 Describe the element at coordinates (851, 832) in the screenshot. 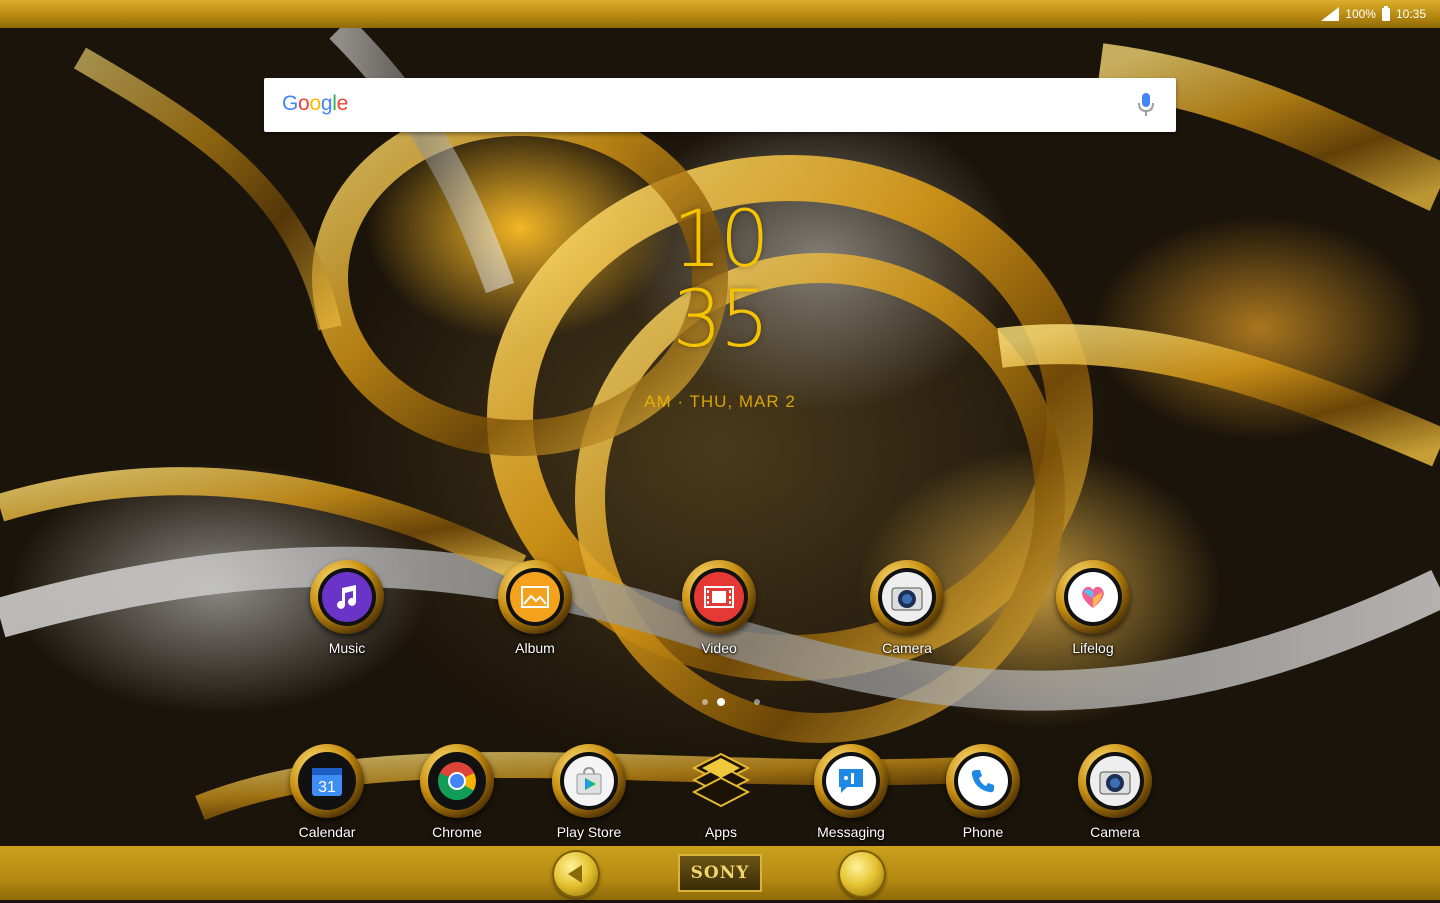

I see `app-label: Messaging` at that location.